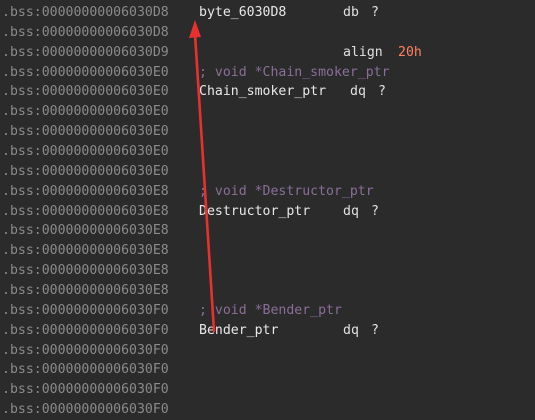 This screenshot has width=535, height=420. I want to click on listing-line: .bss:00000000006030D9 align 20h, so click(267, 53).